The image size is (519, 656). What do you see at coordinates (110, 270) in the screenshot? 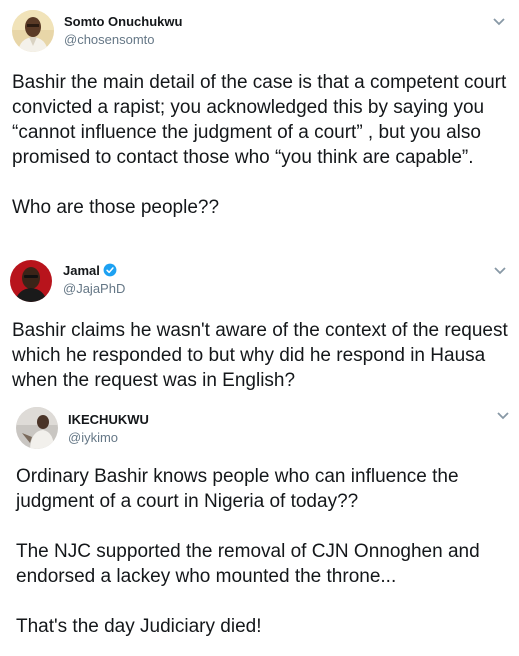
I see `verified-badge-icon` at bounding box center [110, 270].